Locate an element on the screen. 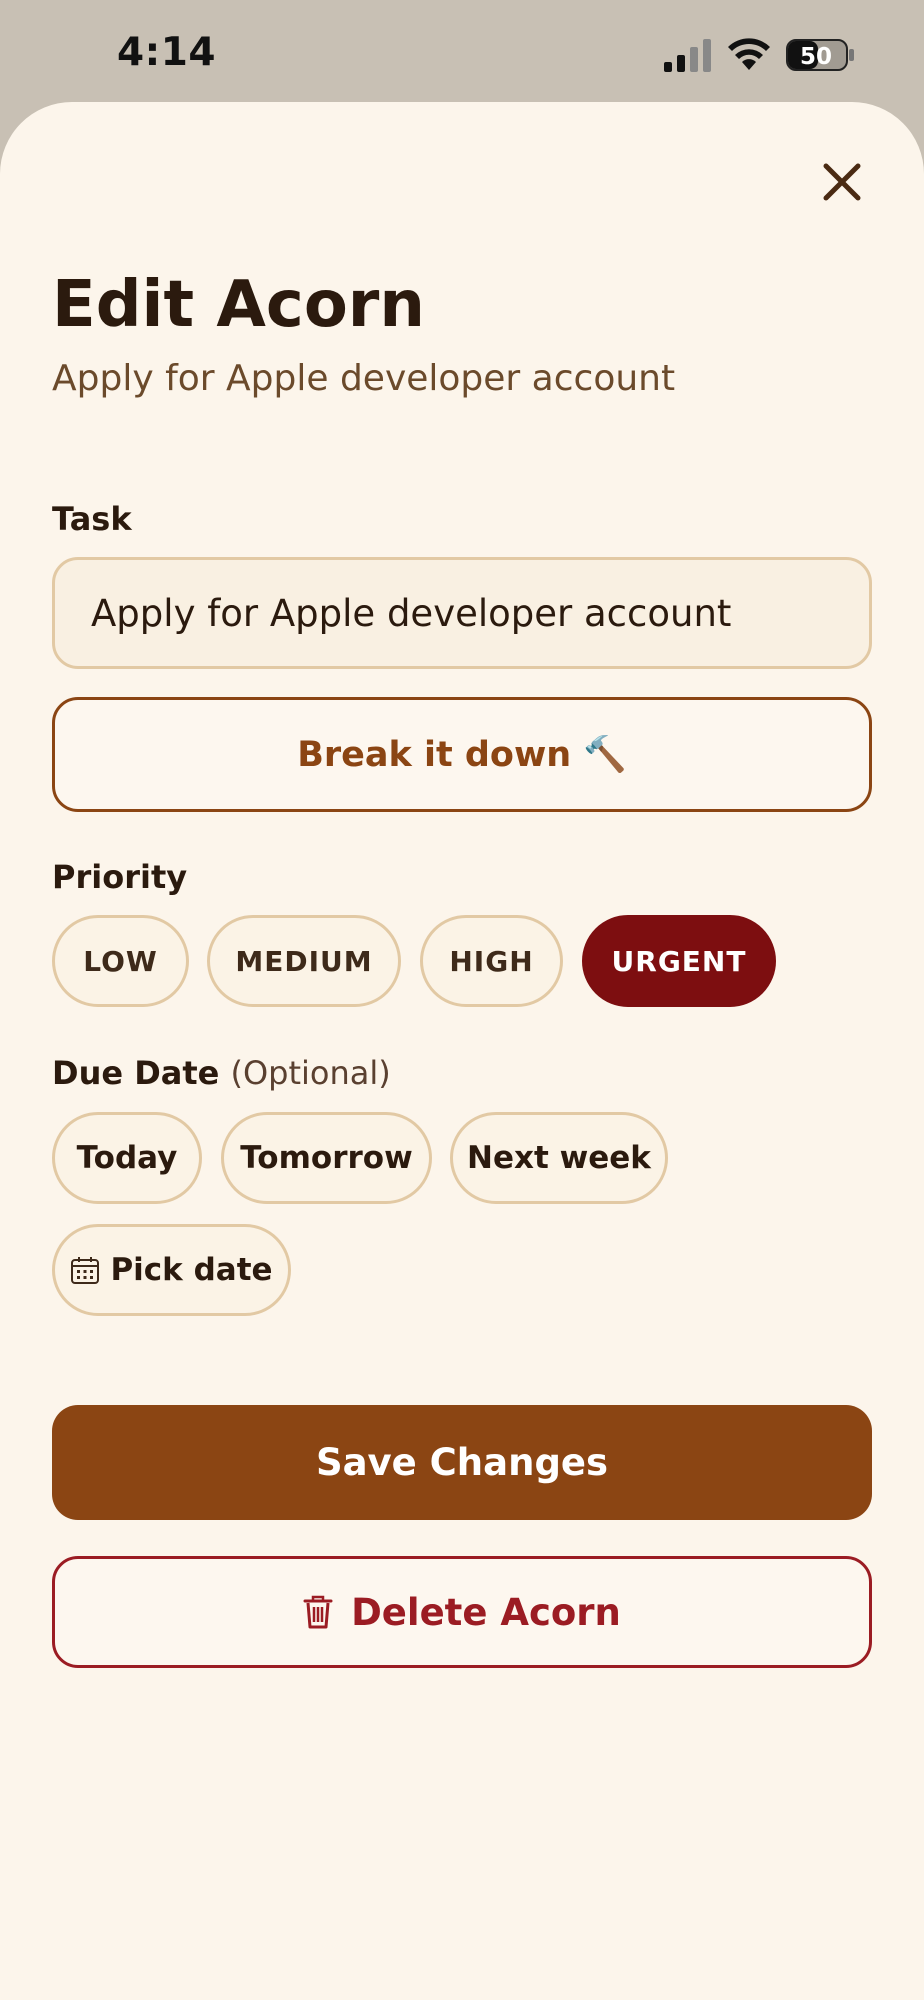 The height and width of the screenshot is (2000, 924). status-time: 4:14 is located at coordinates (167, 52).